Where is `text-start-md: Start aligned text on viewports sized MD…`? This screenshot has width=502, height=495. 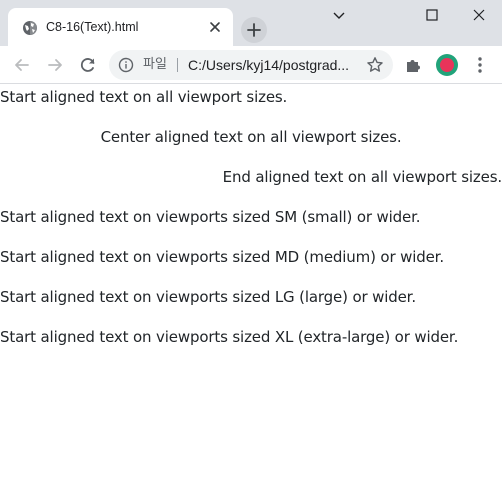
text-start-md: Start aligned text on viewports sized MD… is located at coordinates (222, 257).